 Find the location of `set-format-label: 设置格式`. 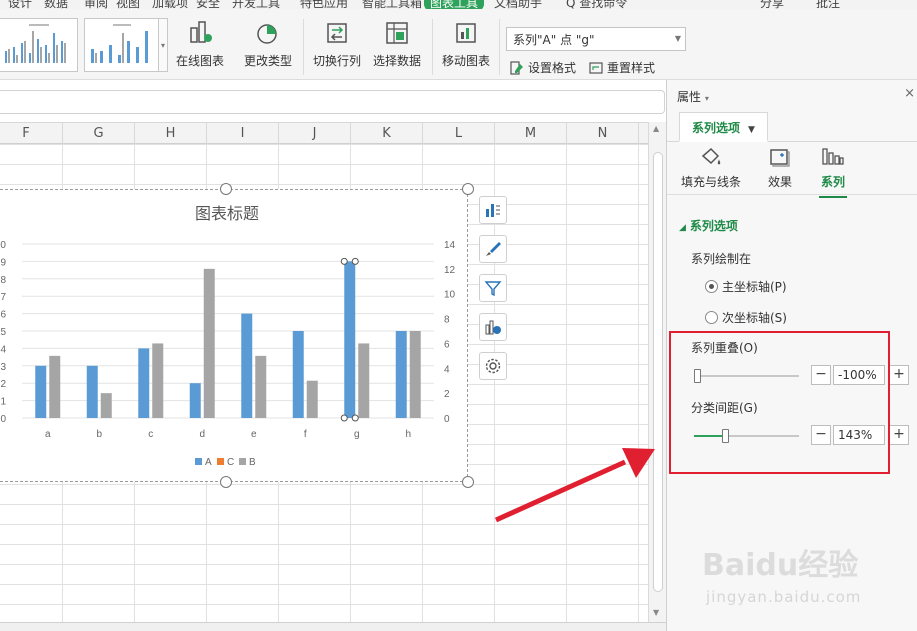

set-format-label: 设置格式 is located at coordinates (552, 68).